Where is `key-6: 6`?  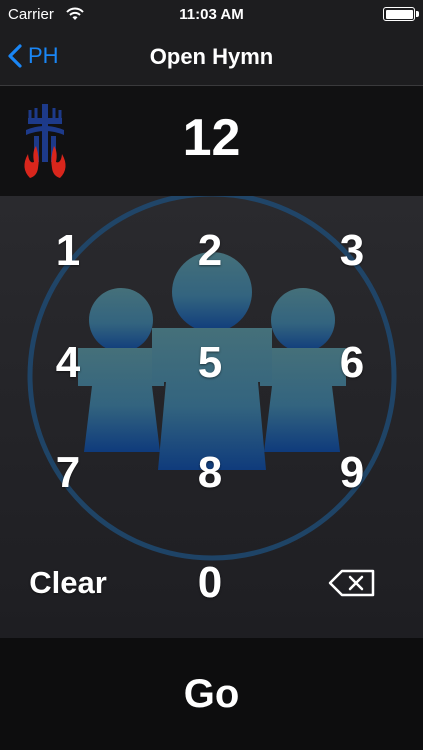
key-6: 6 is located at coordinates (352, 363).